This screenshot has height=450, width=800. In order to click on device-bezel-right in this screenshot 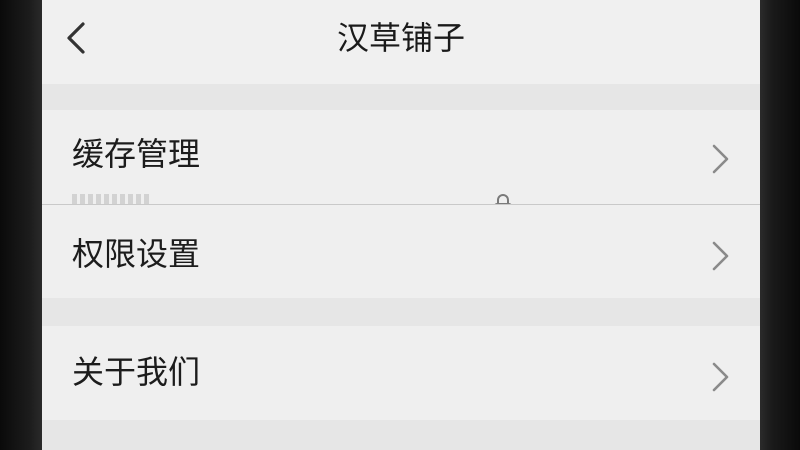, I will do `click(780, 225)`.